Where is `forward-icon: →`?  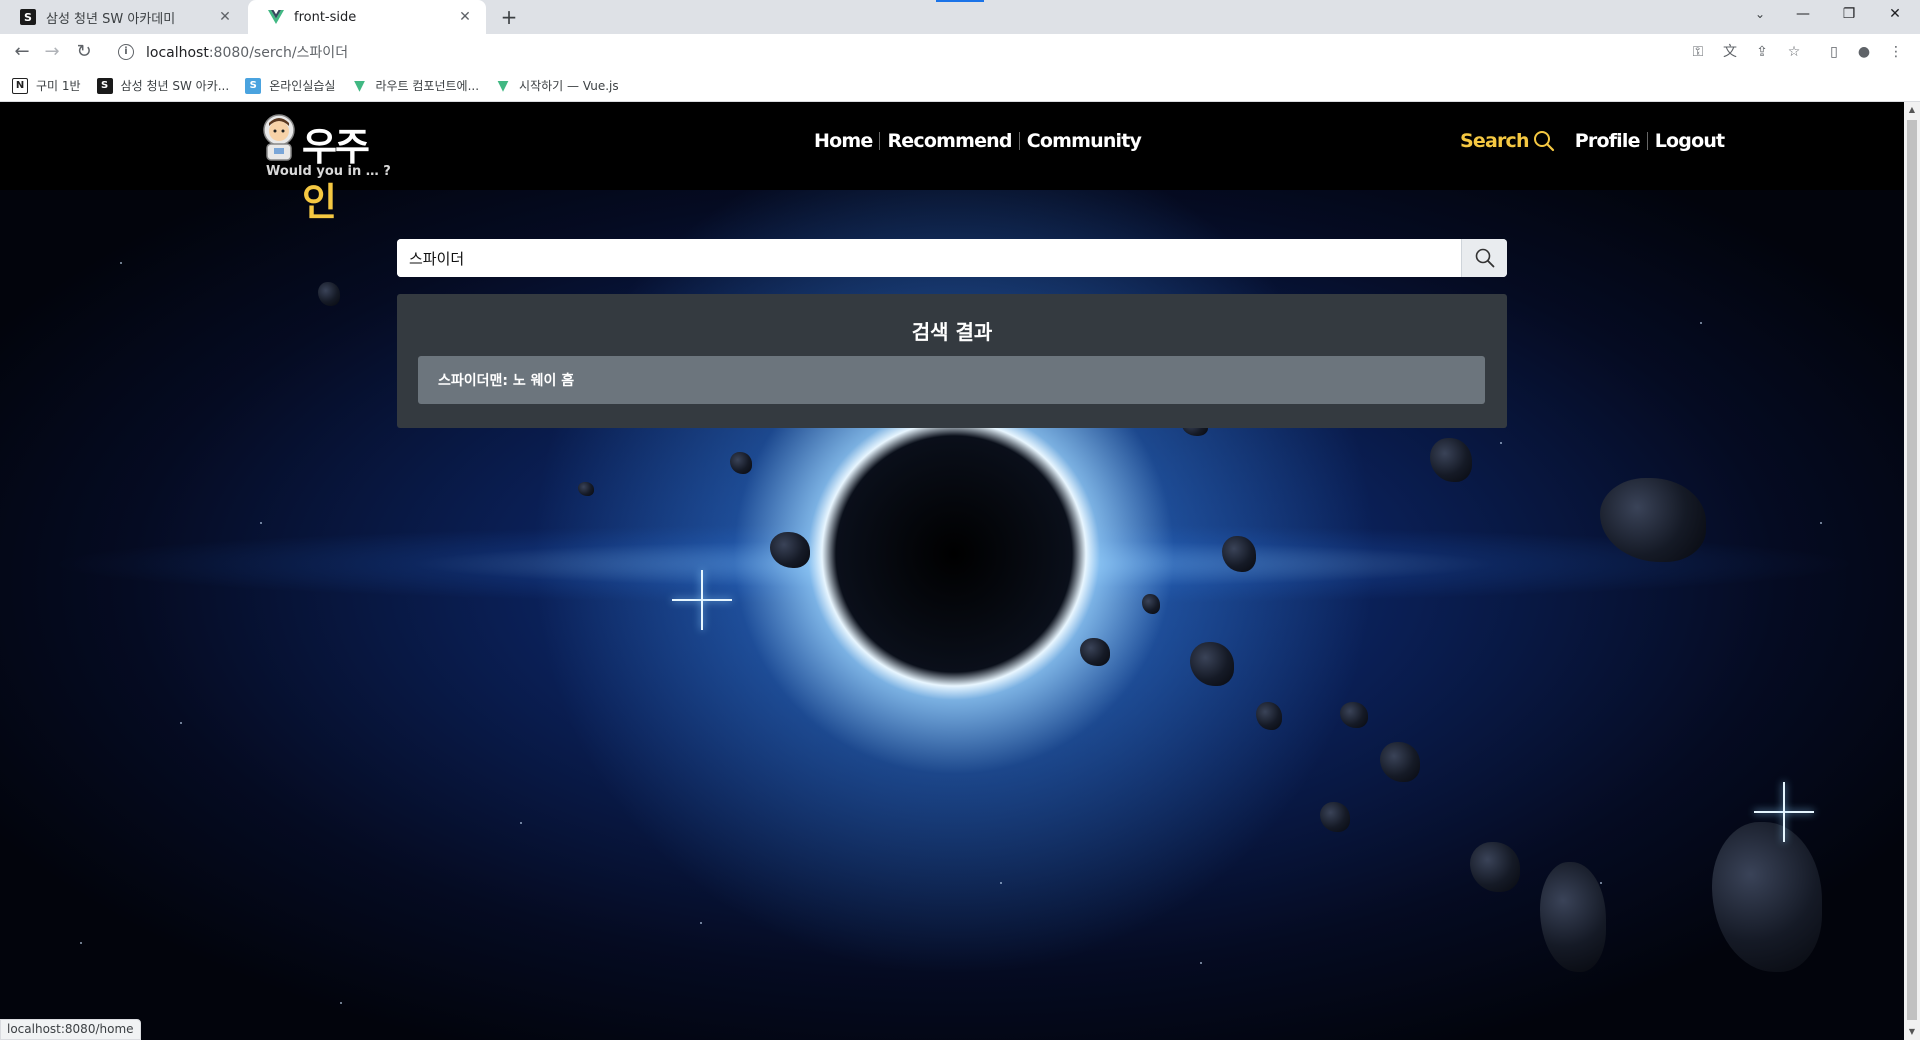 forward-icon: → is located at coordinates (52, 52).